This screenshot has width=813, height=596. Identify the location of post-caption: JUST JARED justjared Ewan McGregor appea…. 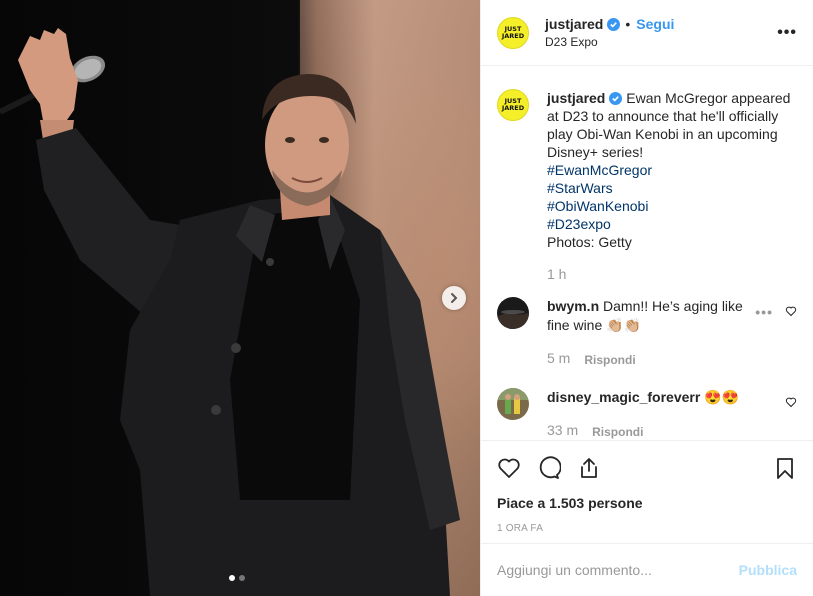
(647, 175).